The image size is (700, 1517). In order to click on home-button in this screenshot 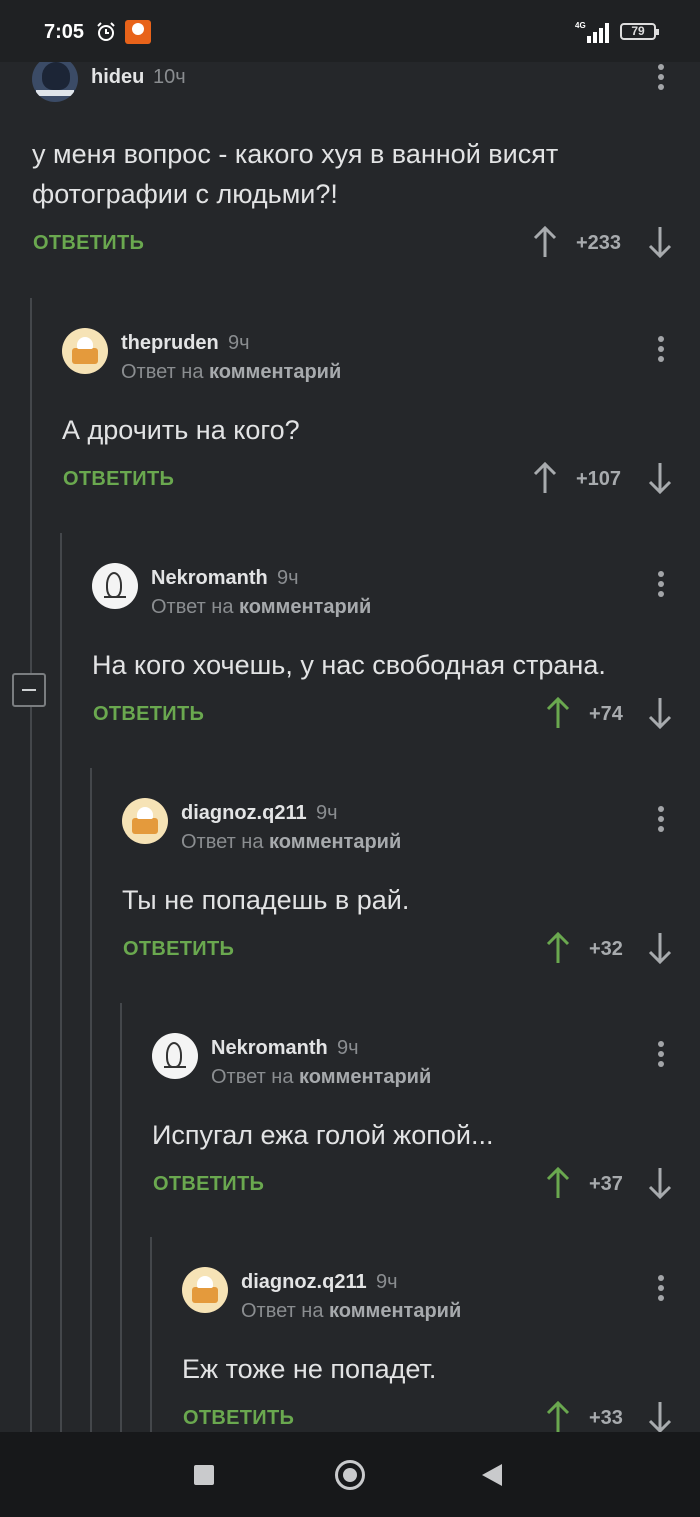, I will do `click(350, 1475)`.